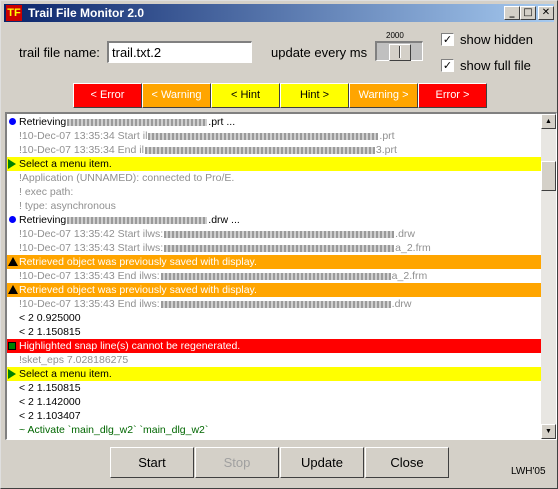  I want to click on slider-thumb, so click(400, 52).